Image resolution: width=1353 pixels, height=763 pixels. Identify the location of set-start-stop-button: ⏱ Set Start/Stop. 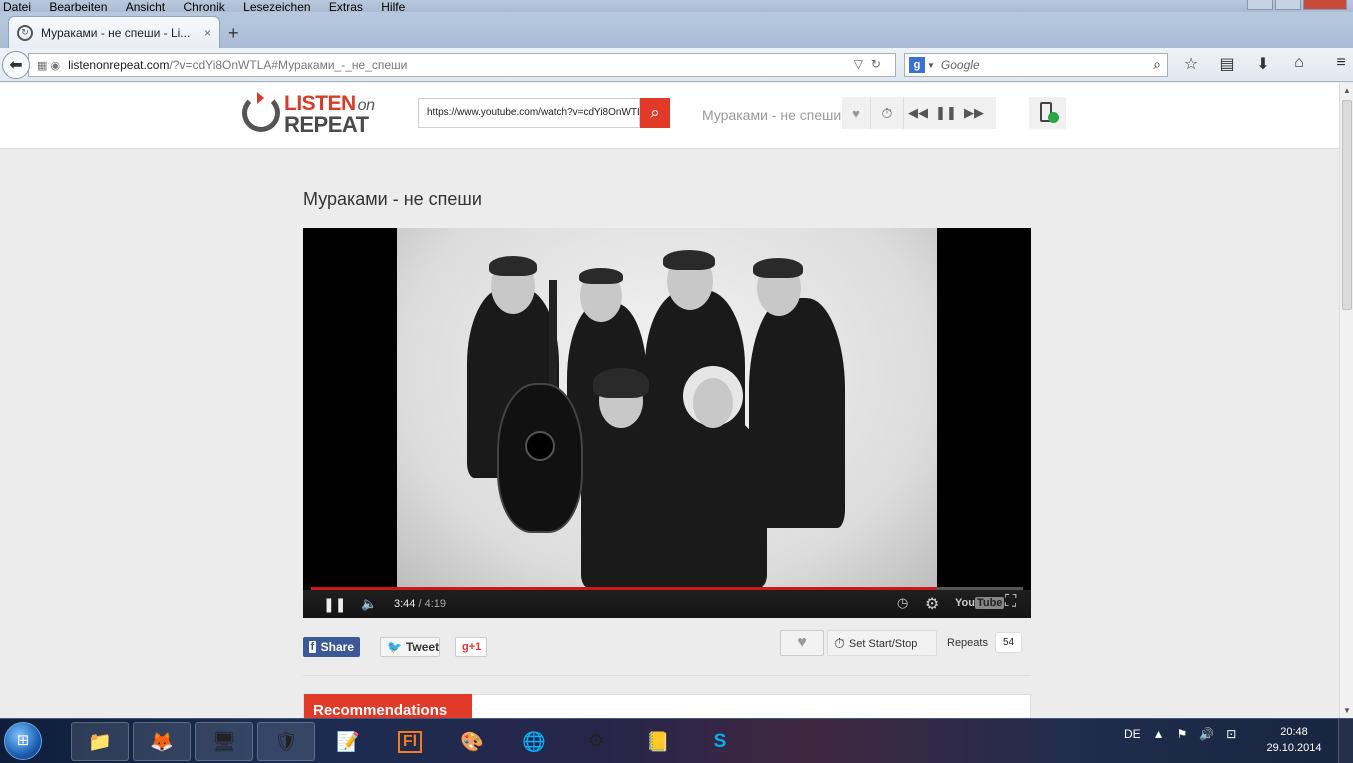
(882, 643).